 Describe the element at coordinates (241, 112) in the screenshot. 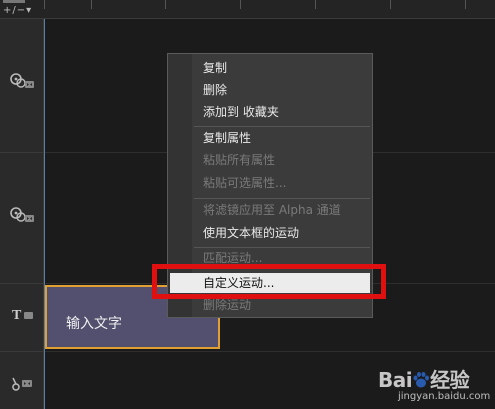

I see `menu-item-add-to-favorites: 添加到 收藏夹` at that location.